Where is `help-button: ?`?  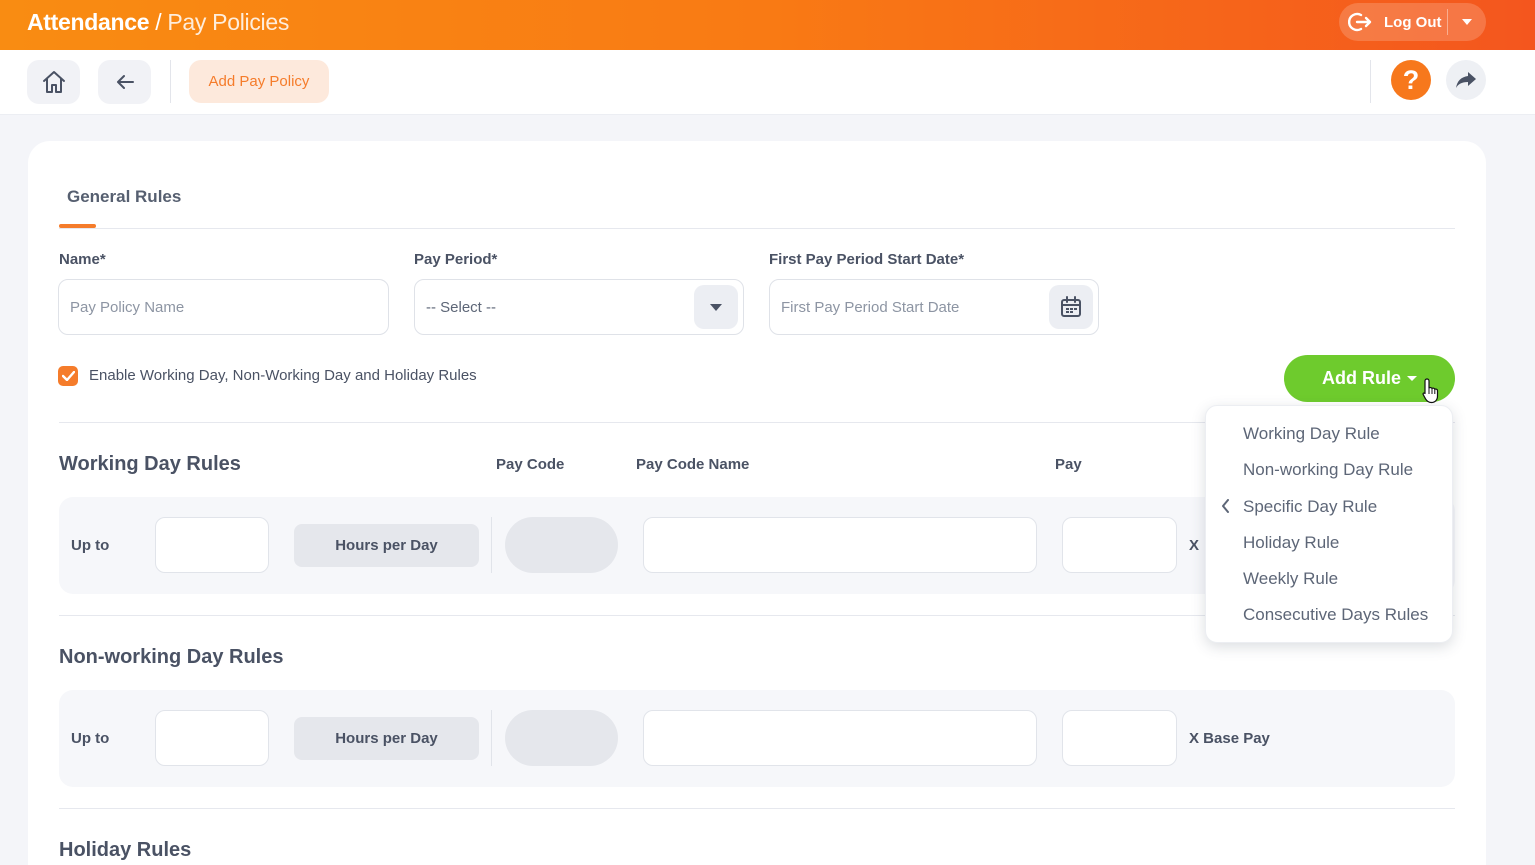
help-button: ? is located at coordinates (1411, 80).